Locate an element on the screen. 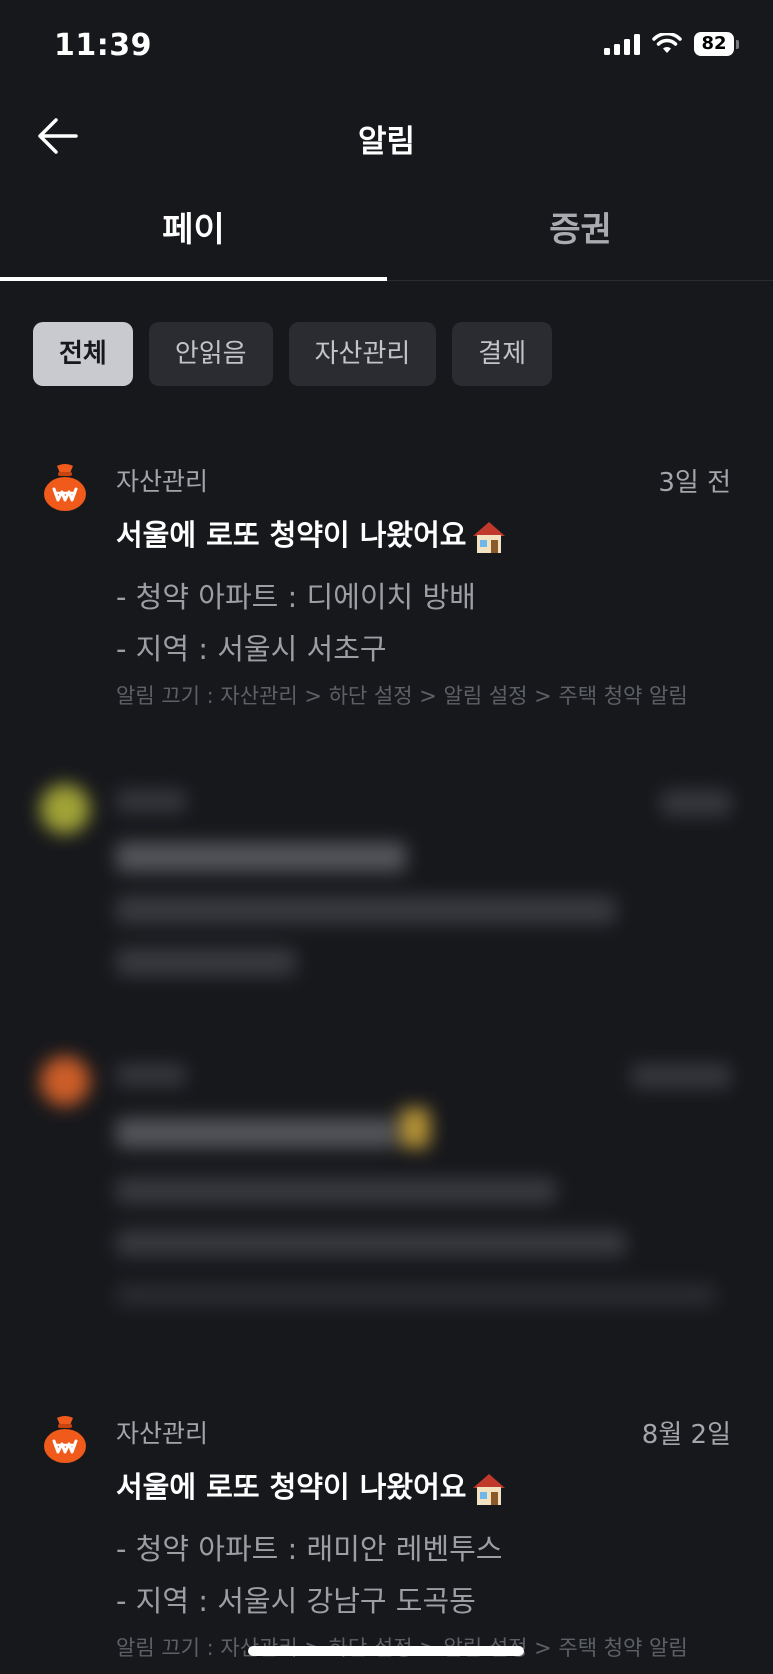 The width and height of the screenshot is (773, 1674). nav-bar: 알림 is located at coordinates (386, 136).